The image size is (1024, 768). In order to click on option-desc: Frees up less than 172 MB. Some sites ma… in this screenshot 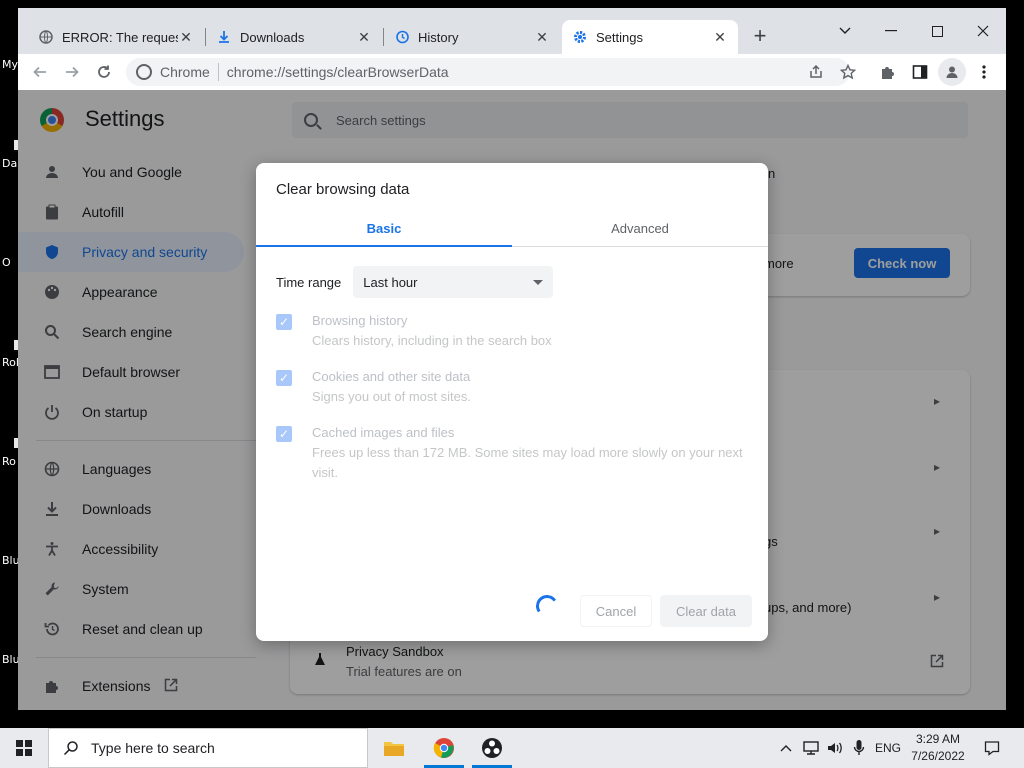, I will do `click(527, 462)`.